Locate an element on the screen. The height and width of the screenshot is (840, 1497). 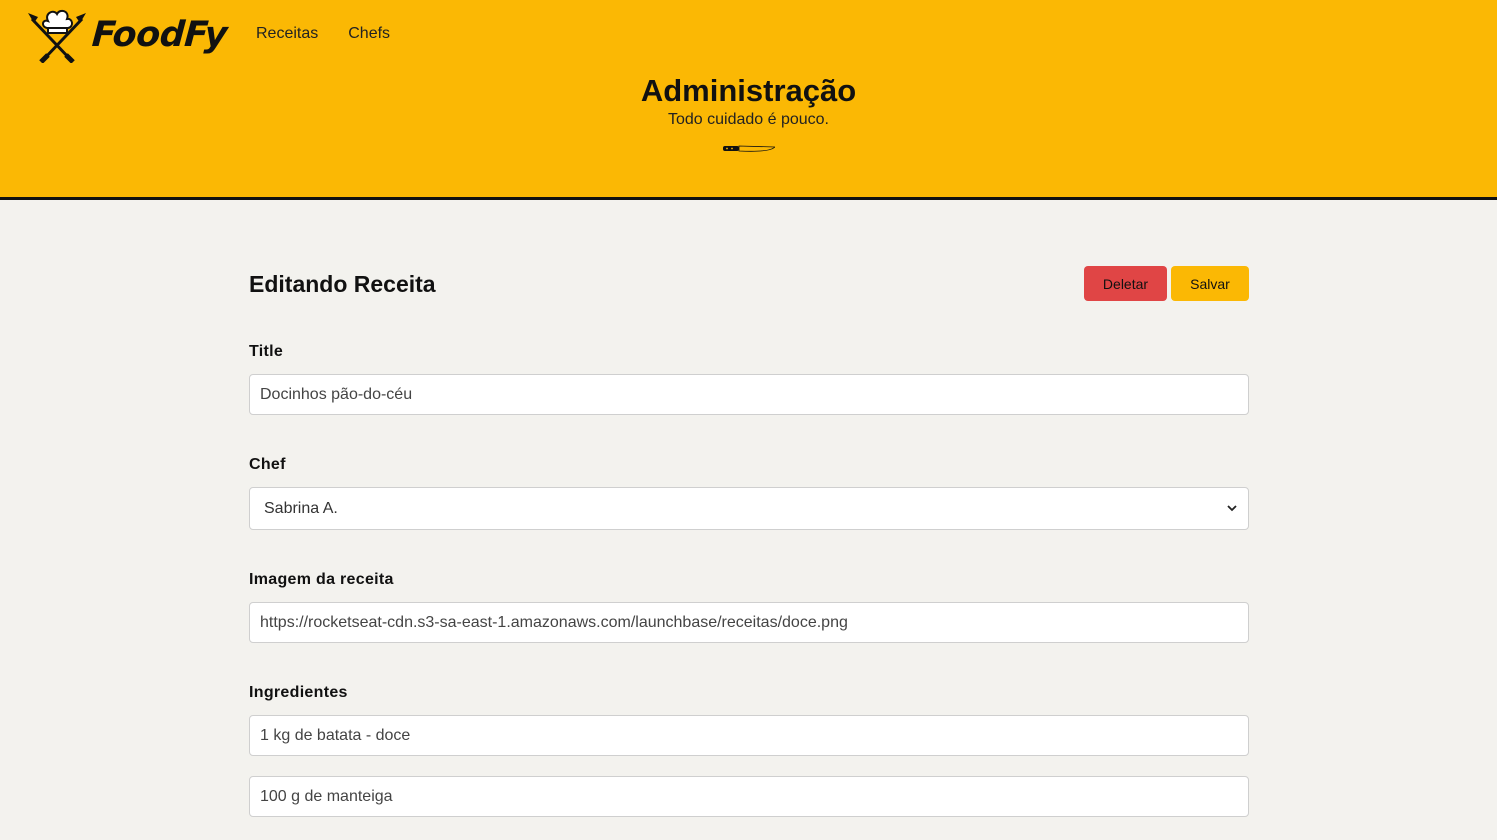
title-label: Title is located at coordinates (266, 351).